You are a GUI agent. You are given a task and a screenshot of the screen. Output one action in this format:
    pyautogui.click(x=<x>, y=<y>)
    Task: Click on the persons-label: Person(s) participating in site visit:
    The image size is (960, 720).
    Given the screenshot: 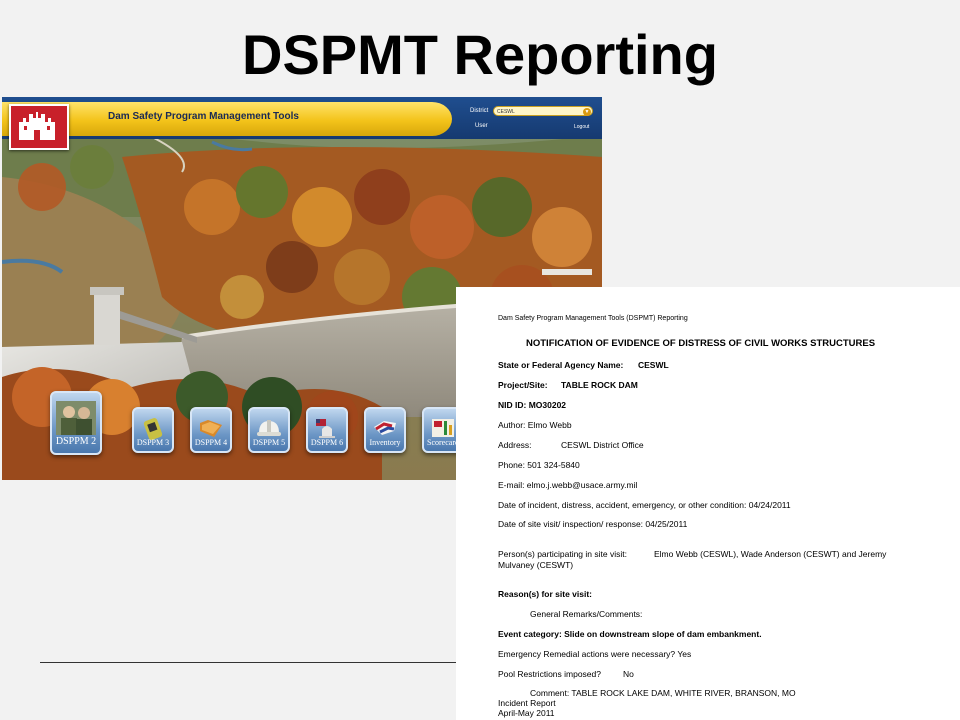 What is the action you would take?
    pyautogui.click(x=562, y=554)
    